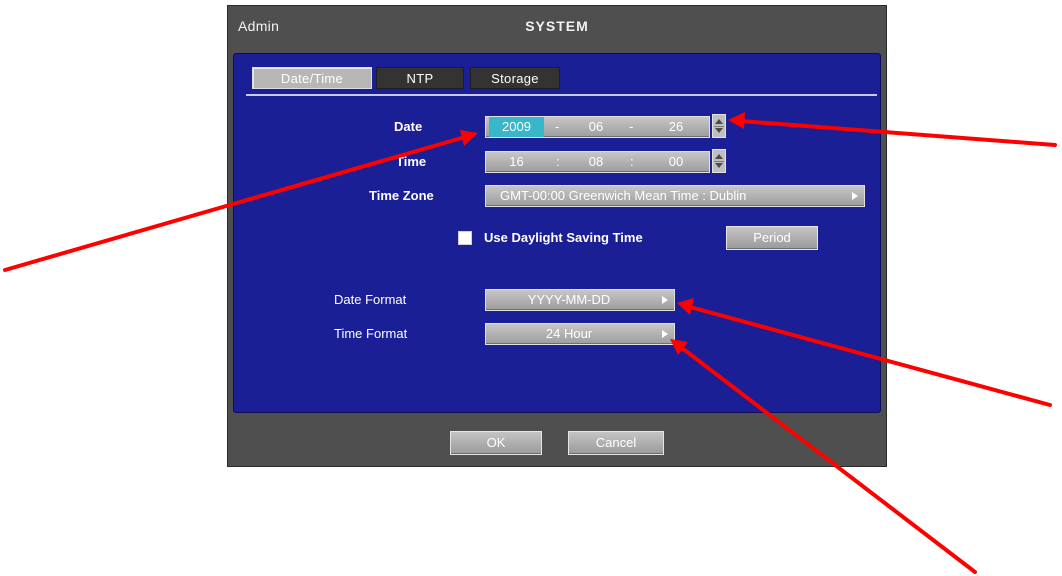 The height and width of the screenshot is (576, 1062). Describe the element at coordinates (870, 356) in the screenshot. I see `annotation-arrow-date-format` at that location.